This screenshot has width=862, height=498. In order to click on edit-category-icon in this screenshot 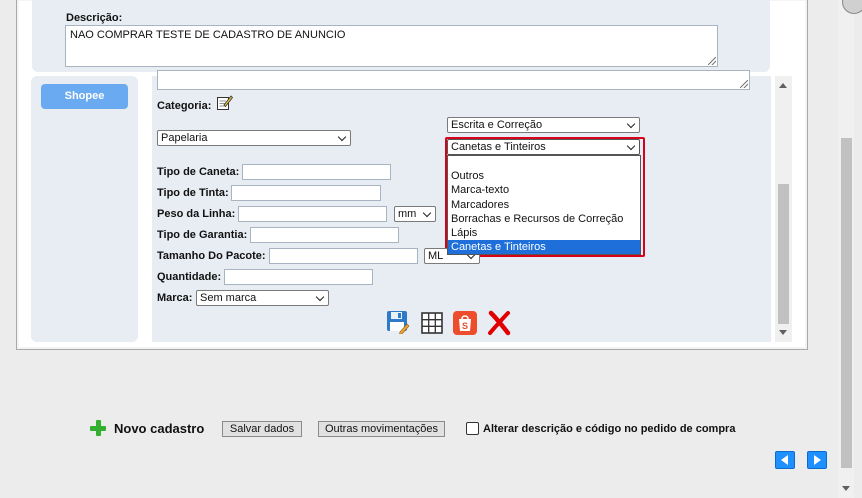, I will do `click(225, 103)`.